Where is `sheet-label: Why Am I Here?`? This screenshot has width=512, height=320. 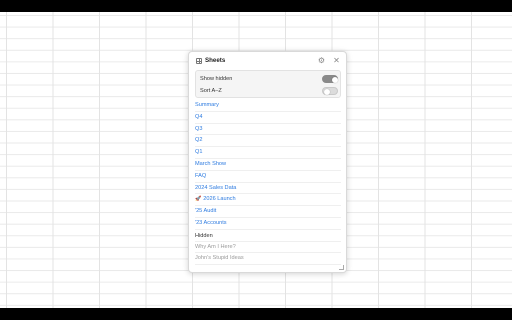
sheet-label: Why Am I Here? is located at coordinates (215, 246).